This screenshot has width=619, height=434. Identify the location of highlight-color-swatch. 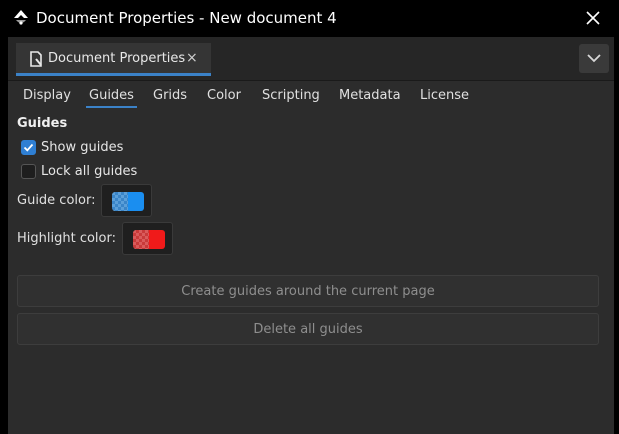
(149, 239).